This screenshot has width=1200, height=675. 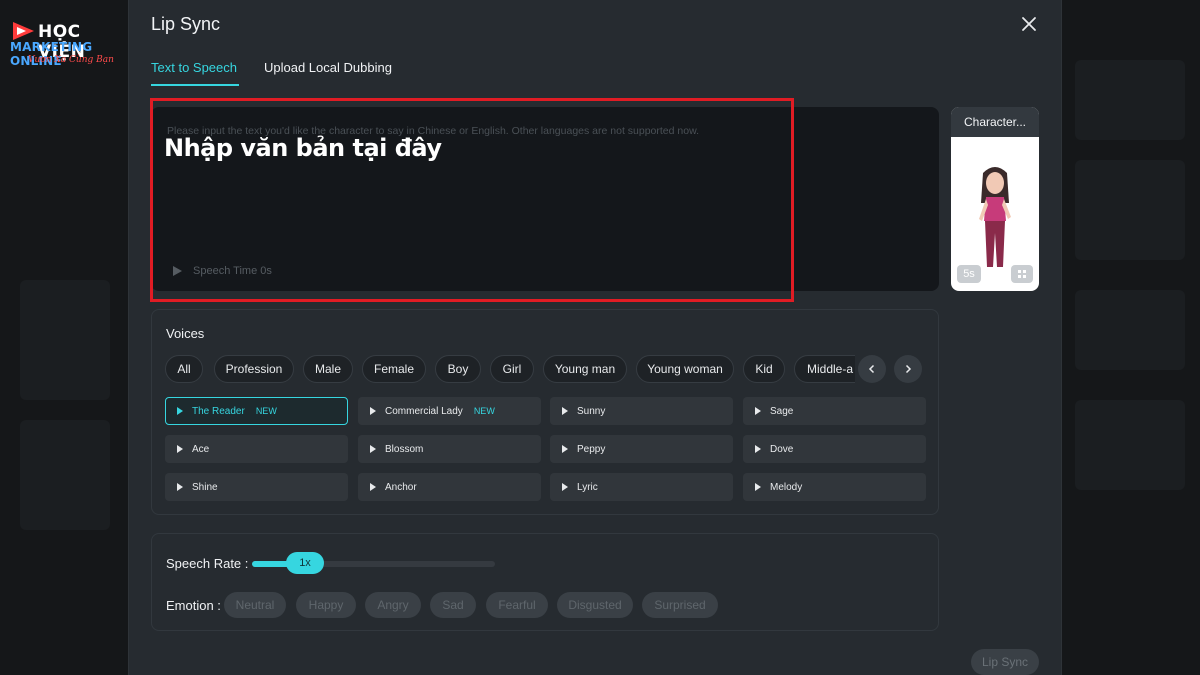 What do you see at coordinates (328, 67) in the screenshot?
I see `tab-upload-local-dubbing: Upload Local Dubbing` at bounding box center [328, 67].